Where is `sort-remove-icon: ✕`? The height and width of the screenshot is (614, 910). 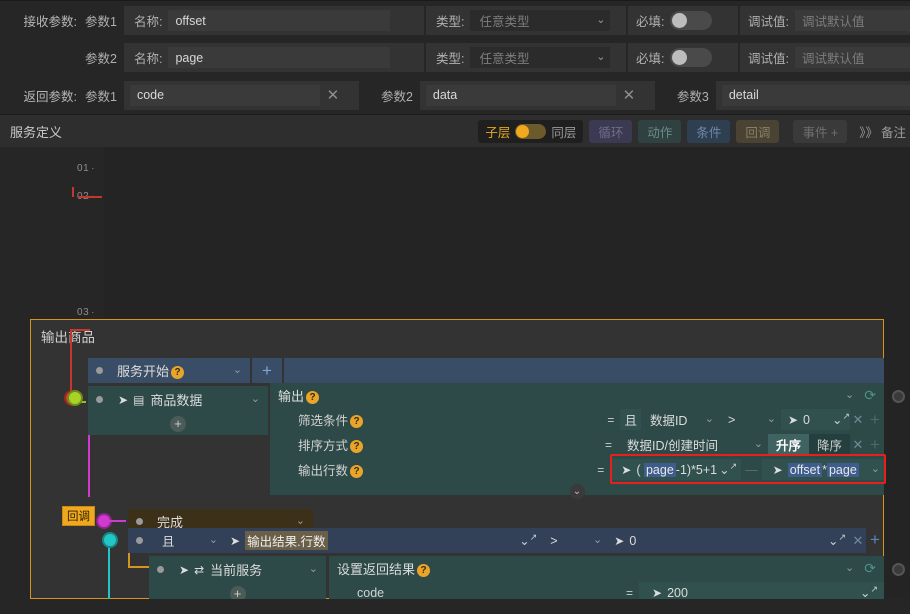 sort-remove-icon: ✕ is located at coordinates (858, 445).